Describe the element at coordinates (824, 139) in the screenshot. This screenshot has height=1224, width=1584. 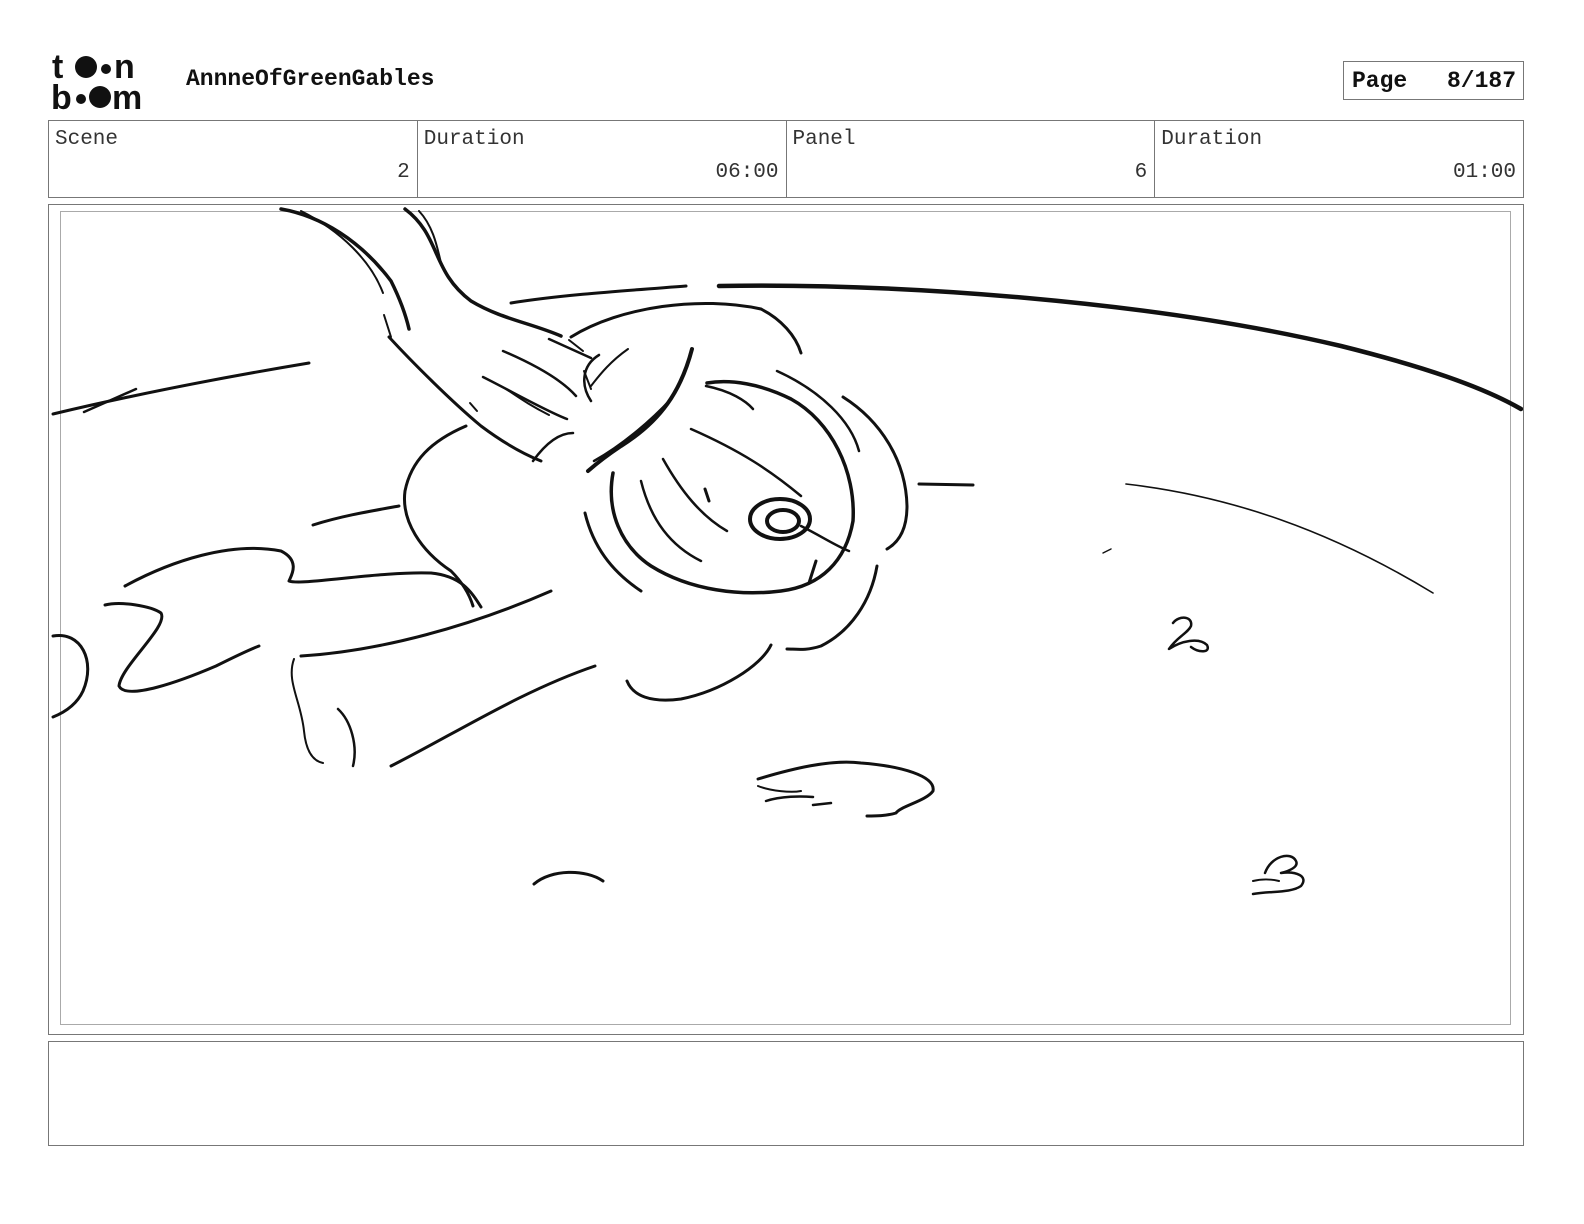
I see `panel-label: Panel` at that location.